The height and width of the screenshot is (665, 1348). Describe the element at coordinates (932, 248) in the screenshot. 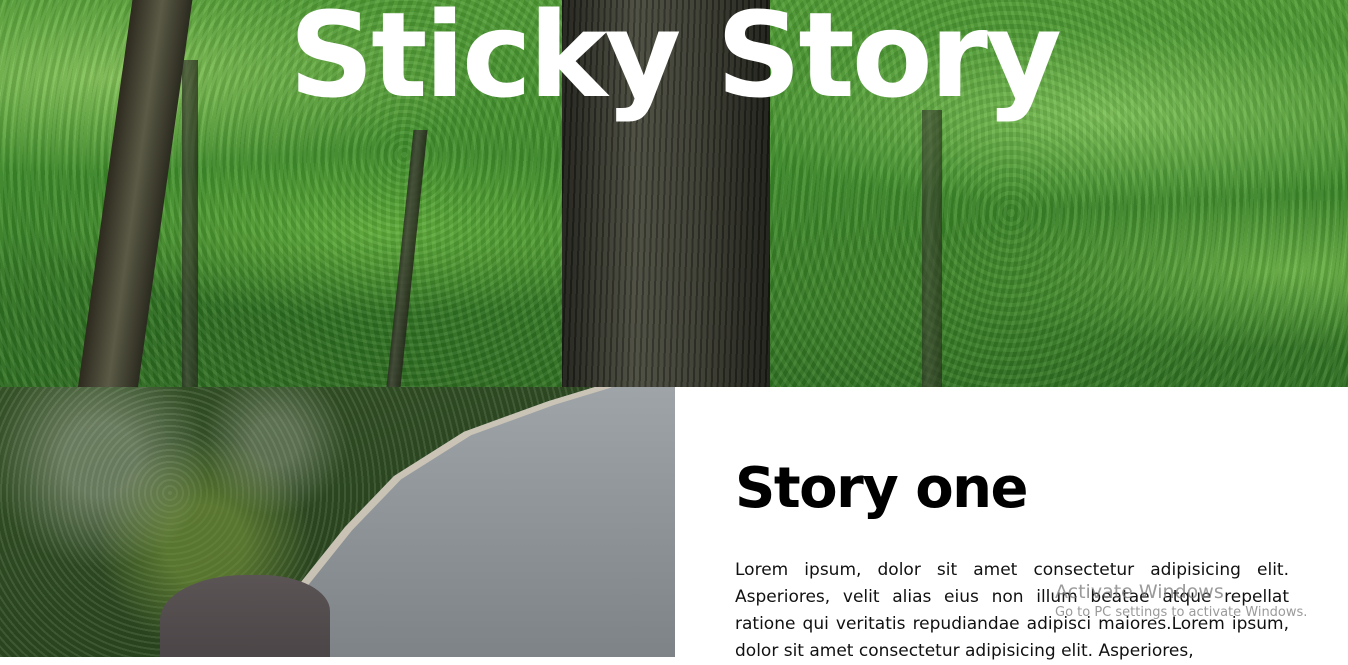

I see `tree-trunk-thin` at that location.